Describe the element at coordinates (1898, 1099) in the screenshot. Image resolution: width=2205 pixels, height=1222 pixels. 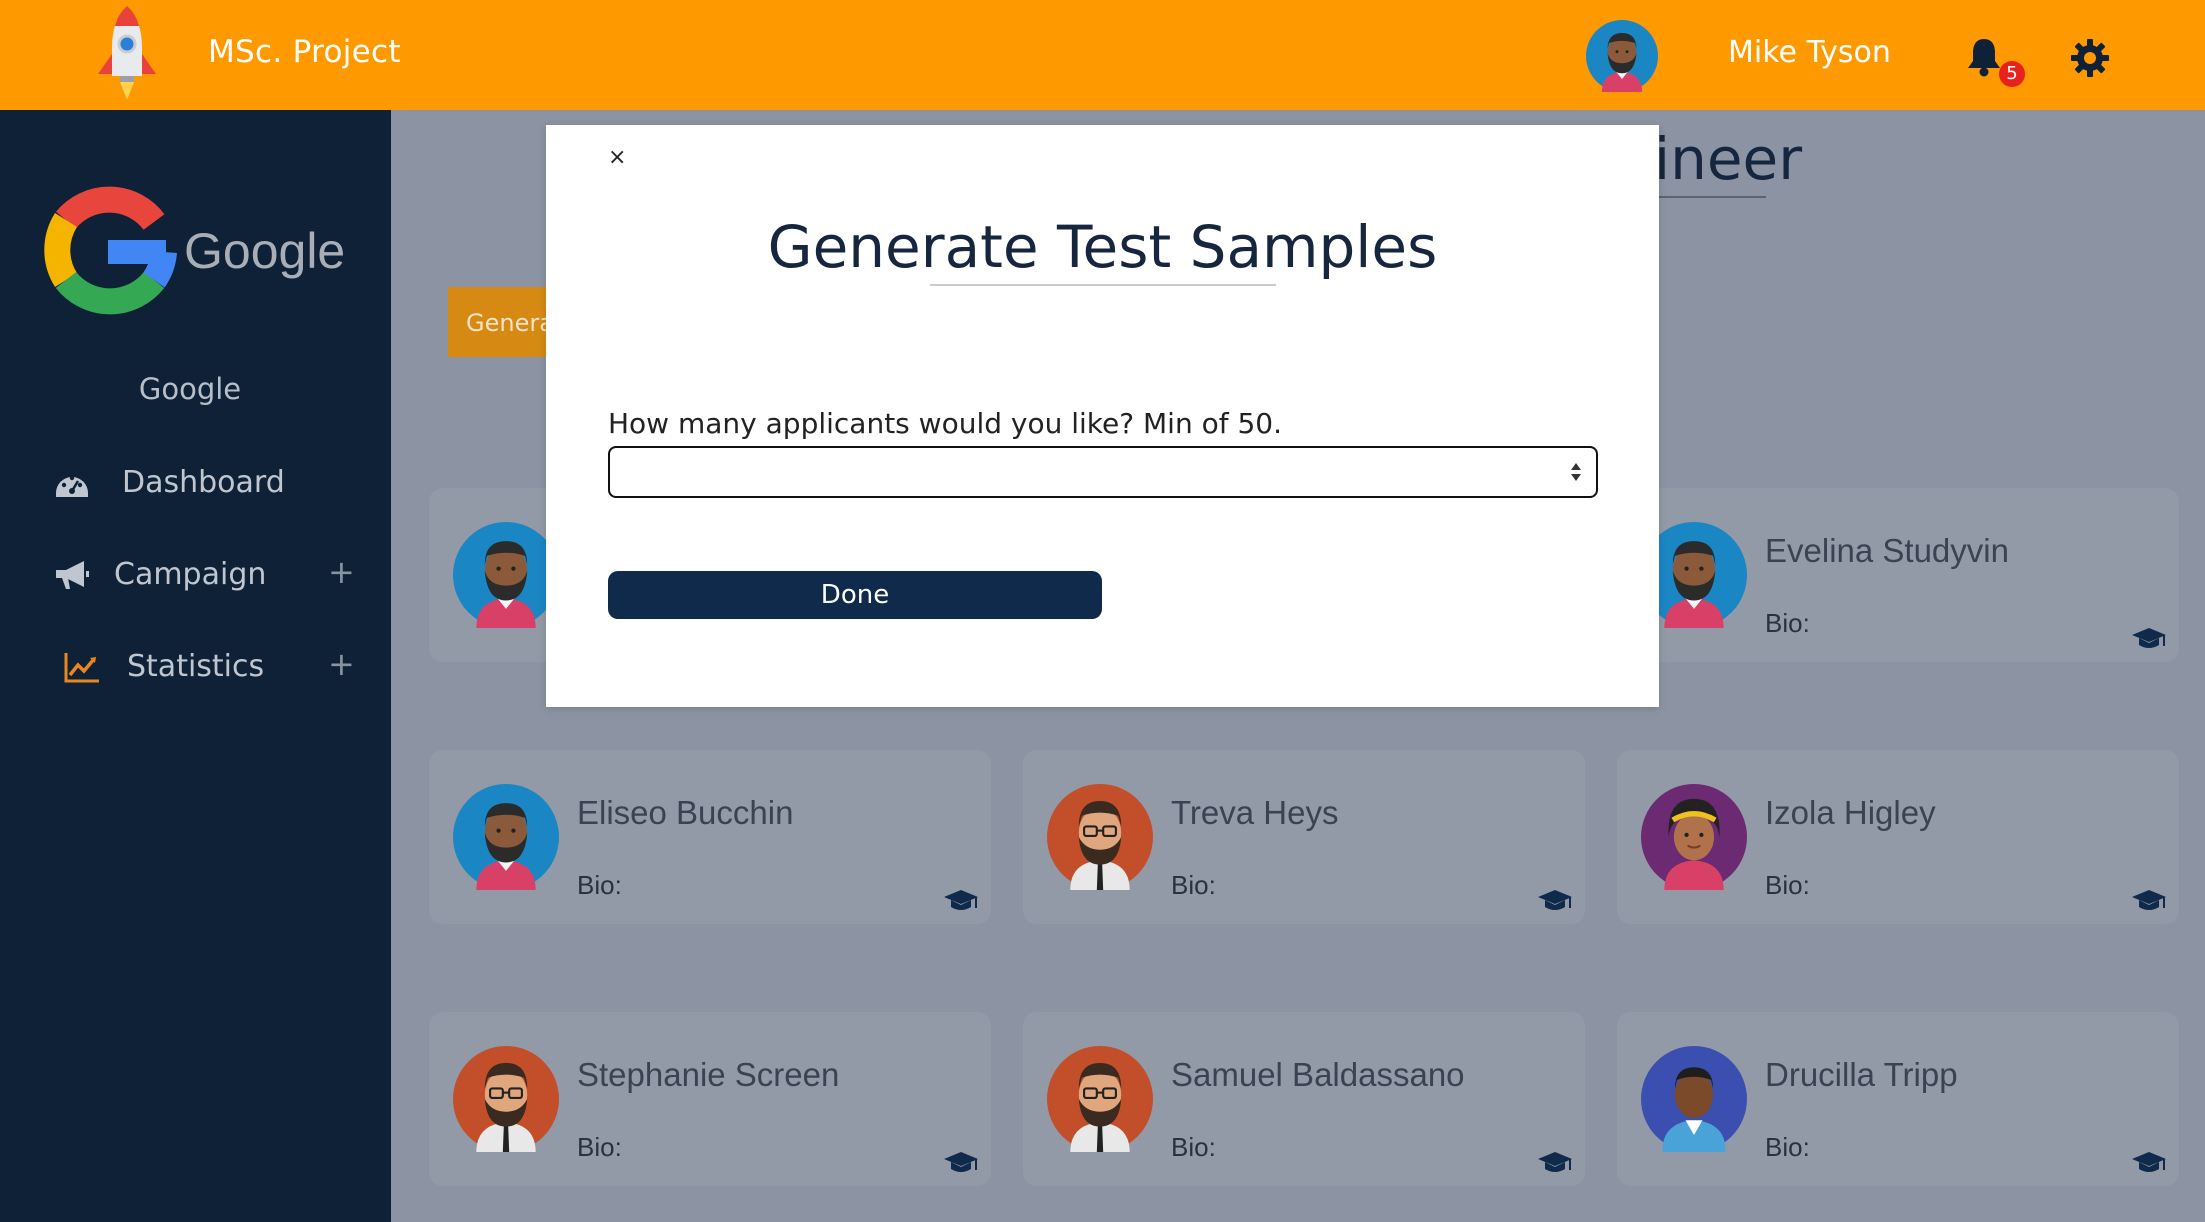
I see `applicant-card: Drucilla Tripp Bio:` at that location.